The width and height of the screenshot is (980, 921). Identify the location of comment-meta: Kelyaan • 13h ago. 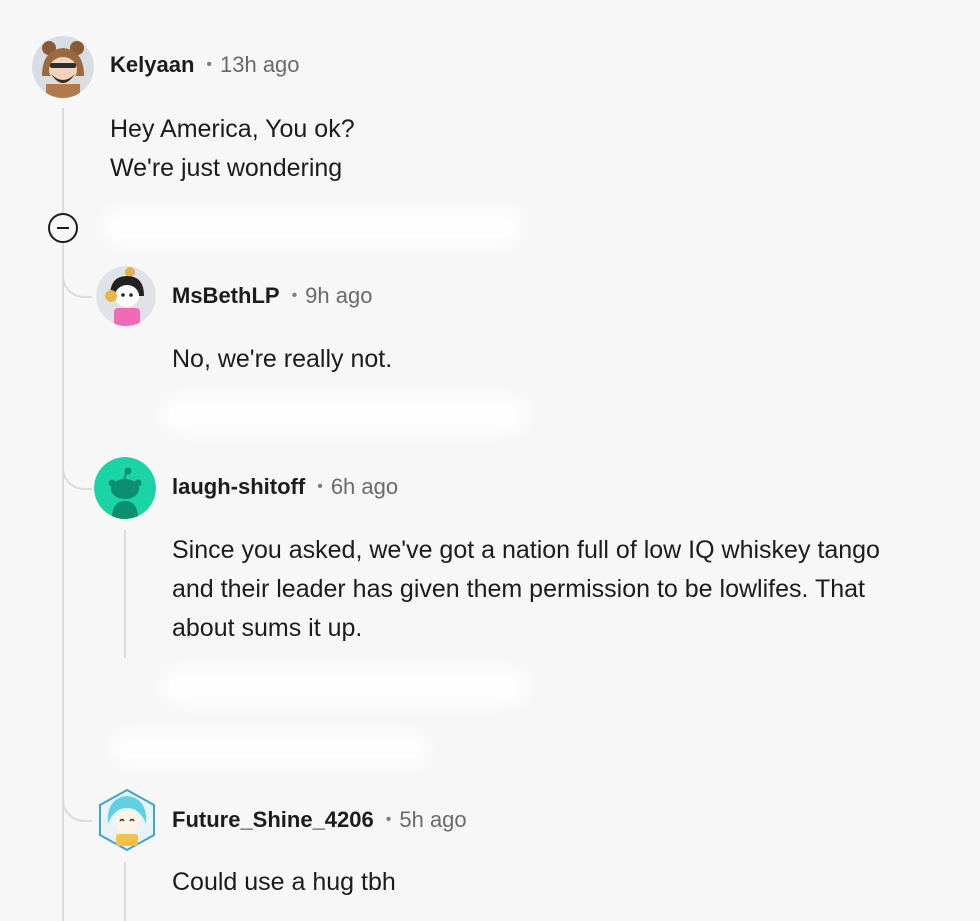
(205, 65).